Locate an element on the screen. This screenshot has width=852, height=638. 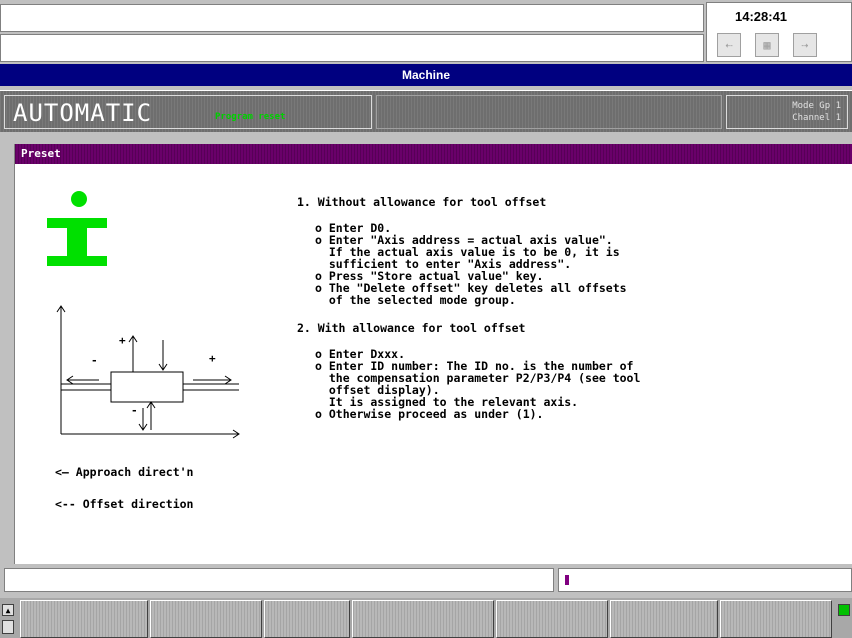
legend-approach: <— Approach direct'n is located at coordinates (124, 472).